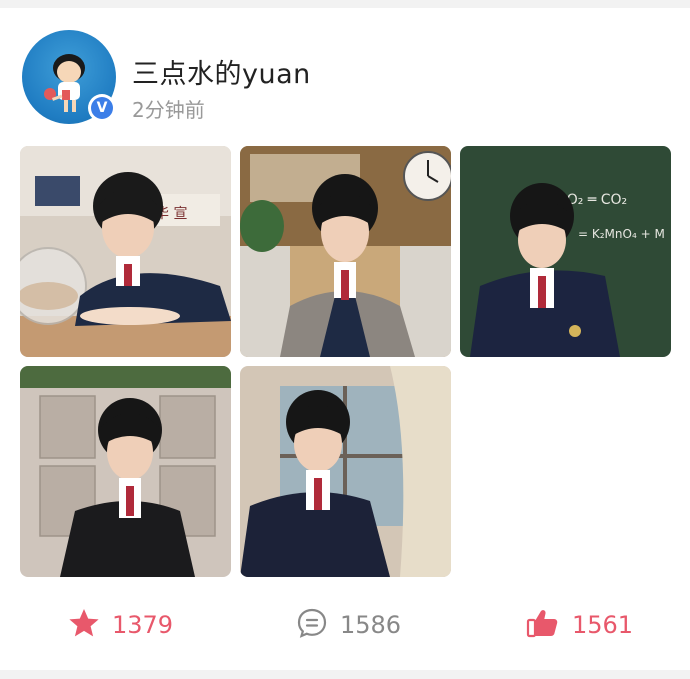 The image size is (690, 679). I want to click on comment-icon, so click(312, 625).